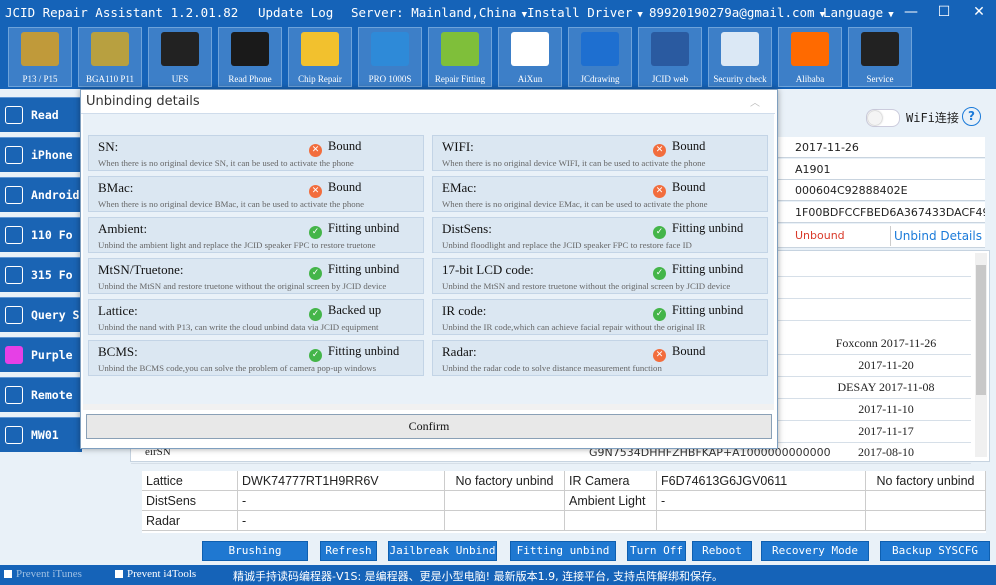 This screenshot has height=585, width=996. I want to click on toolbar-ufs-button: UFS, so click(180, 57).